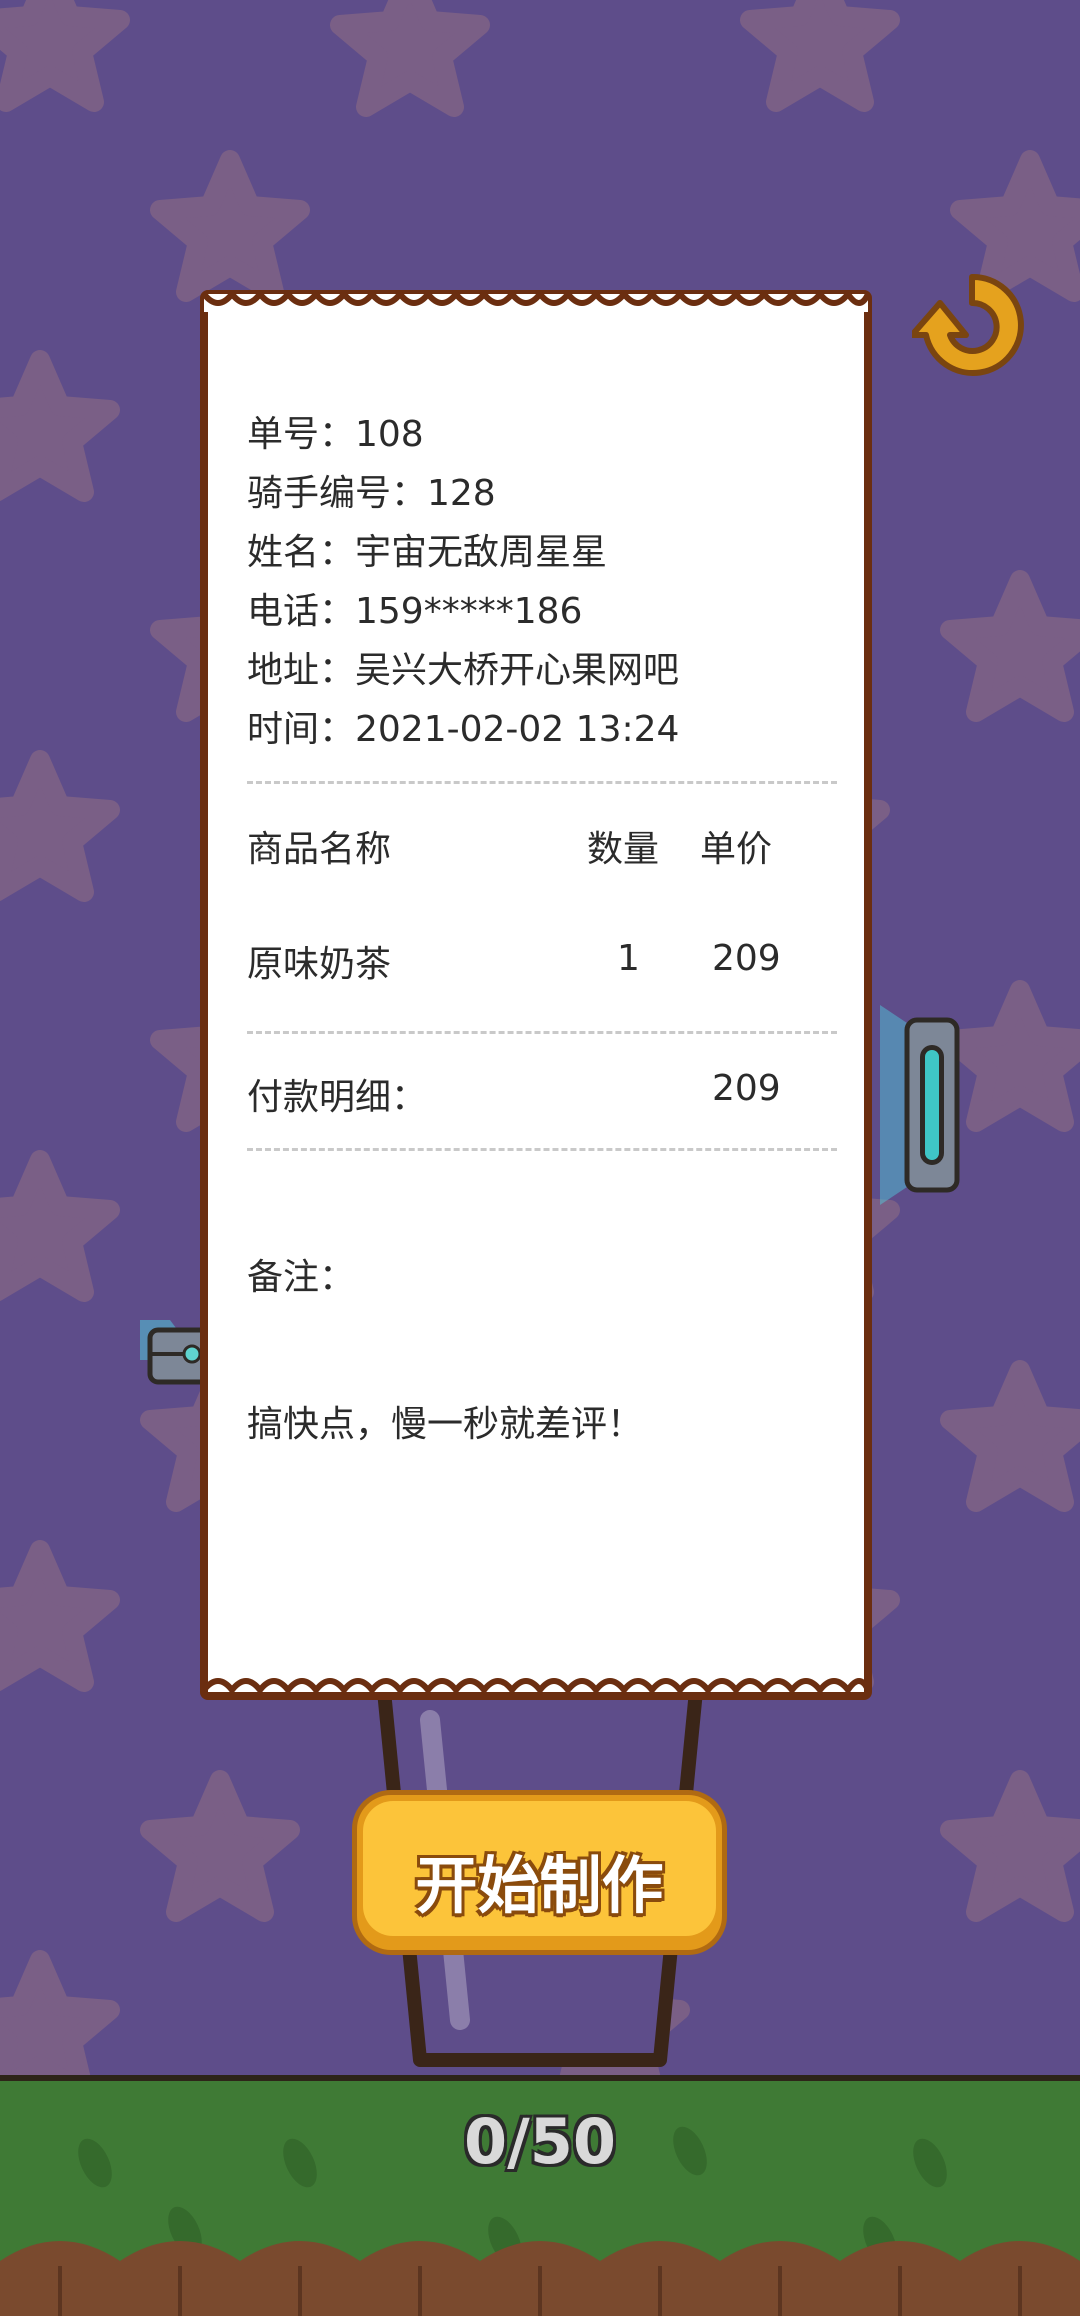 This screenshot has width=1080, height=2316. What do you see at coordinates (463, 729) in the screenshot?
I see `order-time: 时间：2021-02-02 13:24` at bounding box center [463, 729].